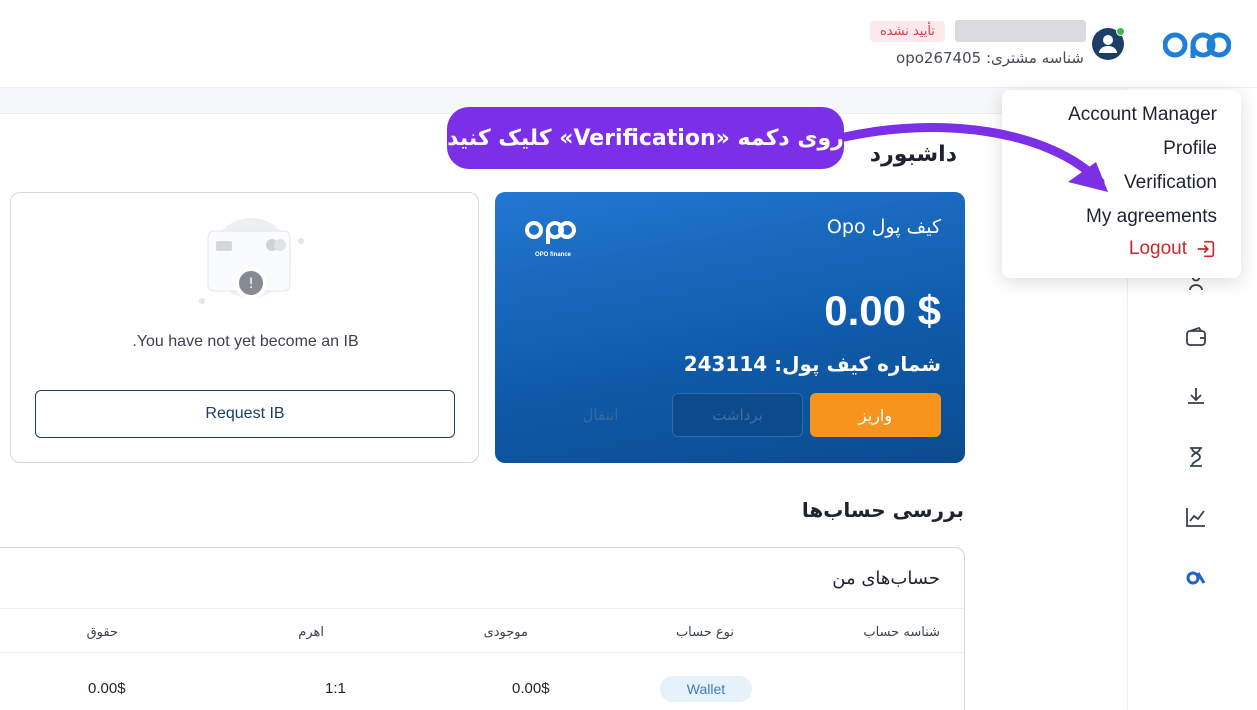 This screenshot has height=710, width=1257. What do you see at coordinates (1190, 149) in the screenshot?
I see `menu-item-profile: Profile` at bounding box center [1190, 149].